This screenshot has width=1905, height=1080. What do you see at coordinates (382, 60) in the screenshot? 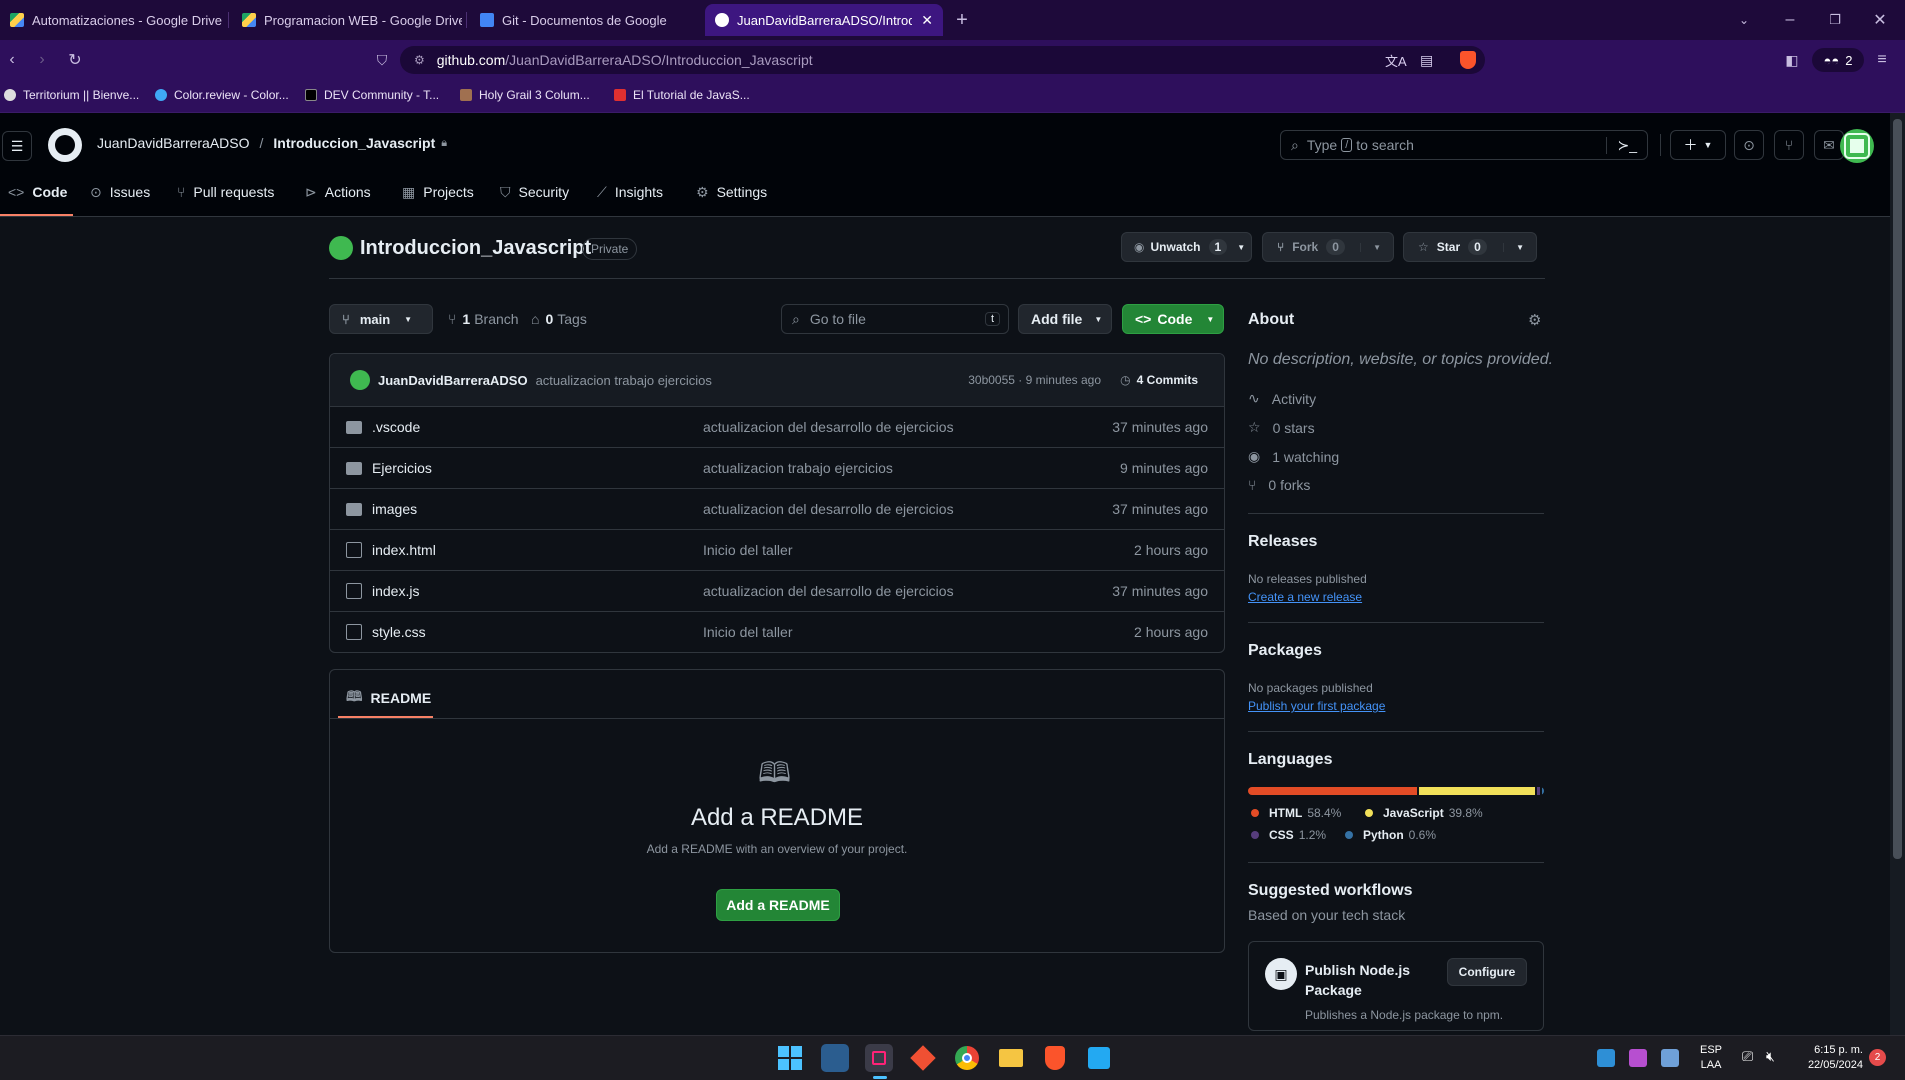
I see `bookmark-icon: ⛉` at bounding box center [382, 60].